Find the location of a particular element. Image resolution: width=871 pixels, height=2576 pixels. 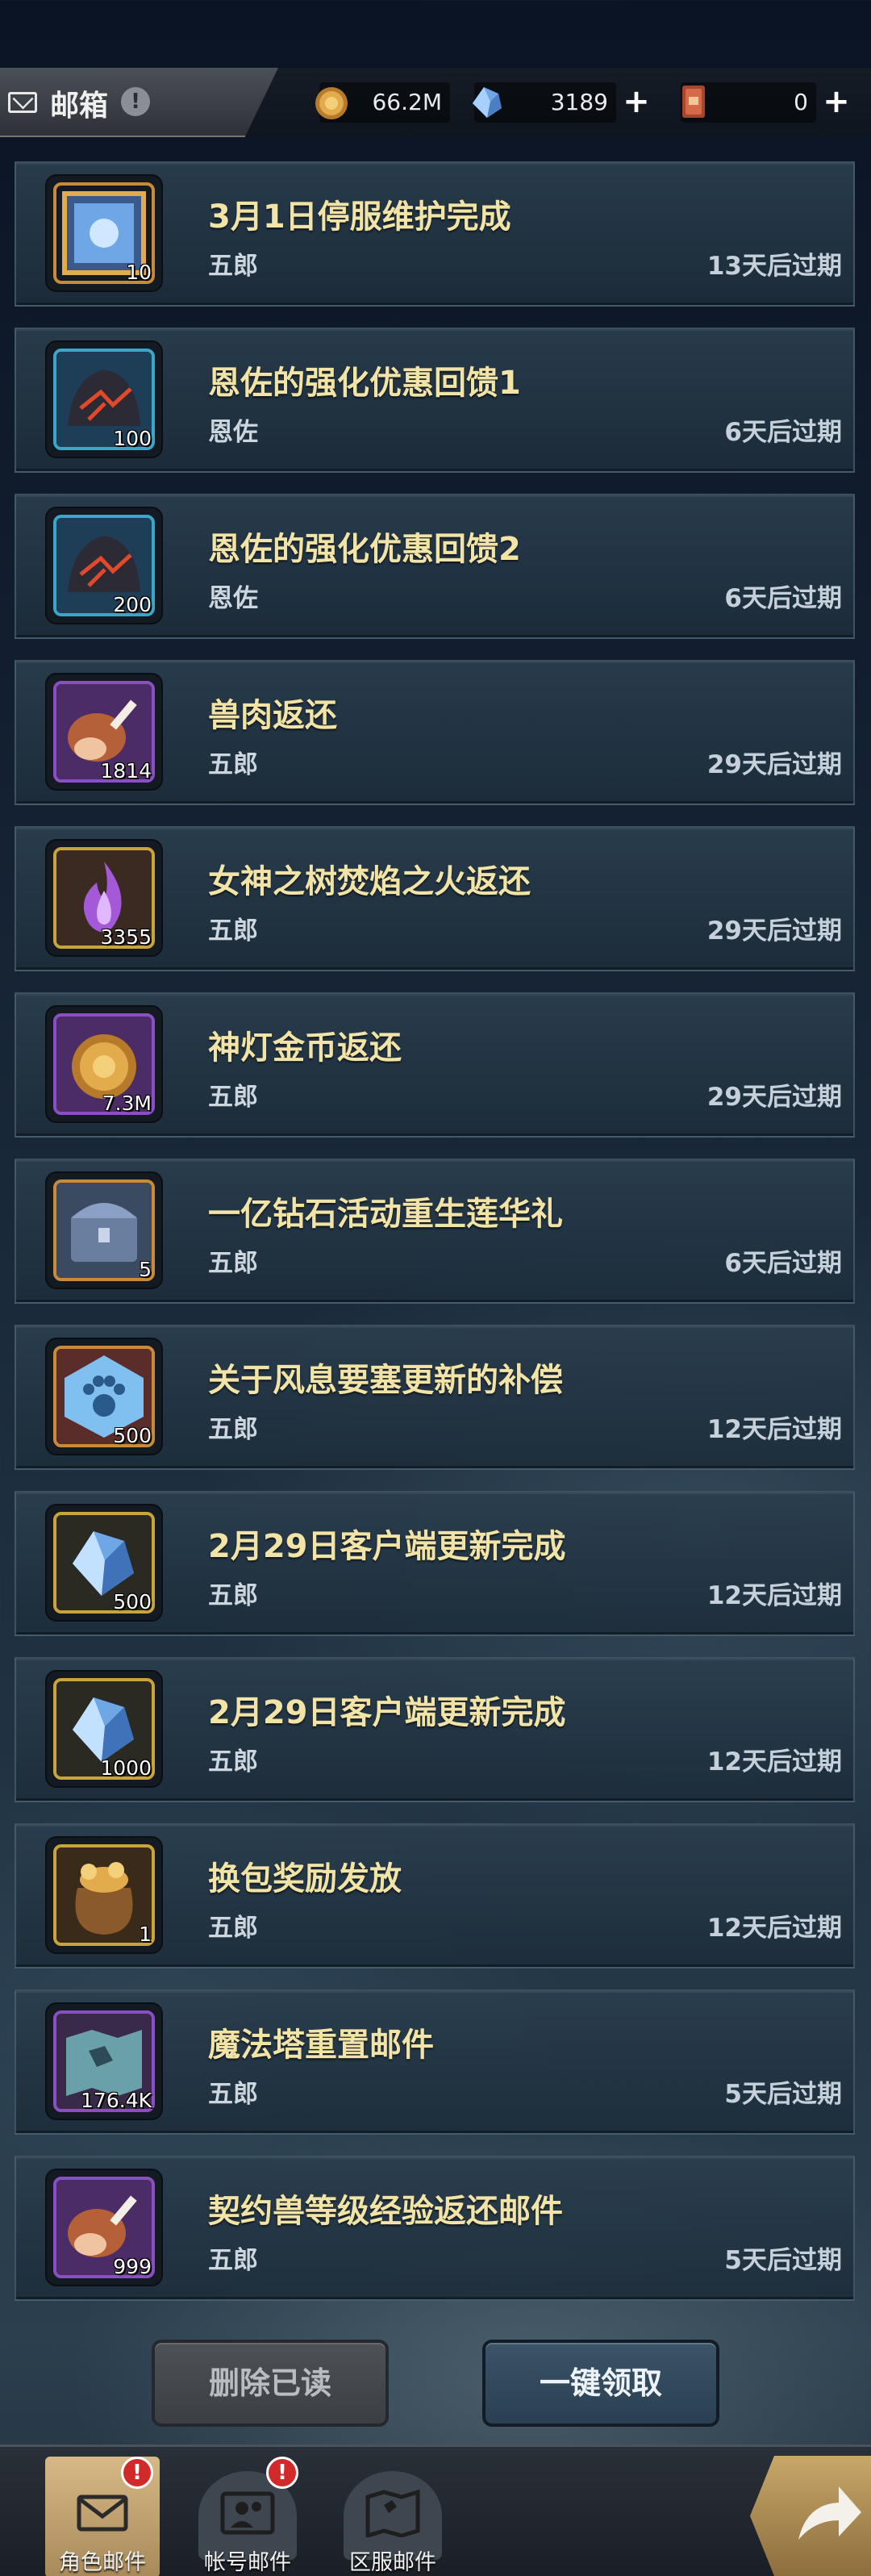

item-quantity: 999 is located at coordinates (132, 2266).